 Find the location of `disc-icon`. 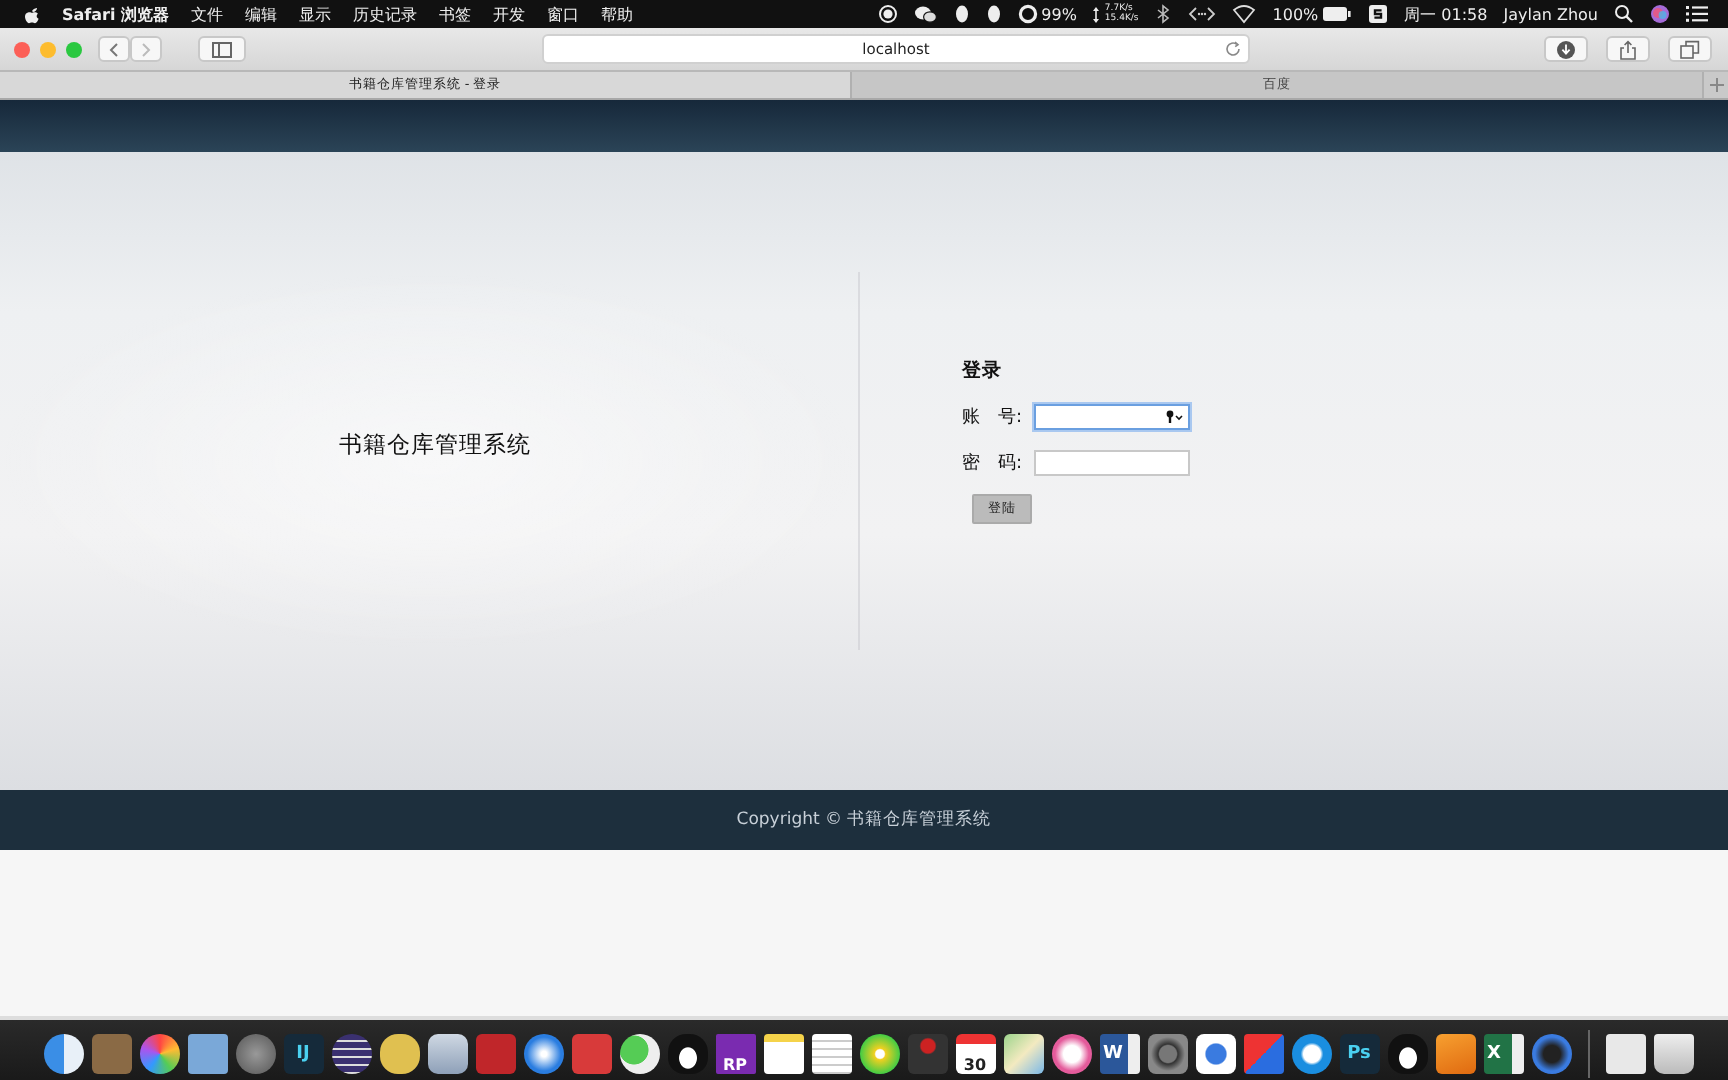

disc-icon is located at coordinates (879, 1053).